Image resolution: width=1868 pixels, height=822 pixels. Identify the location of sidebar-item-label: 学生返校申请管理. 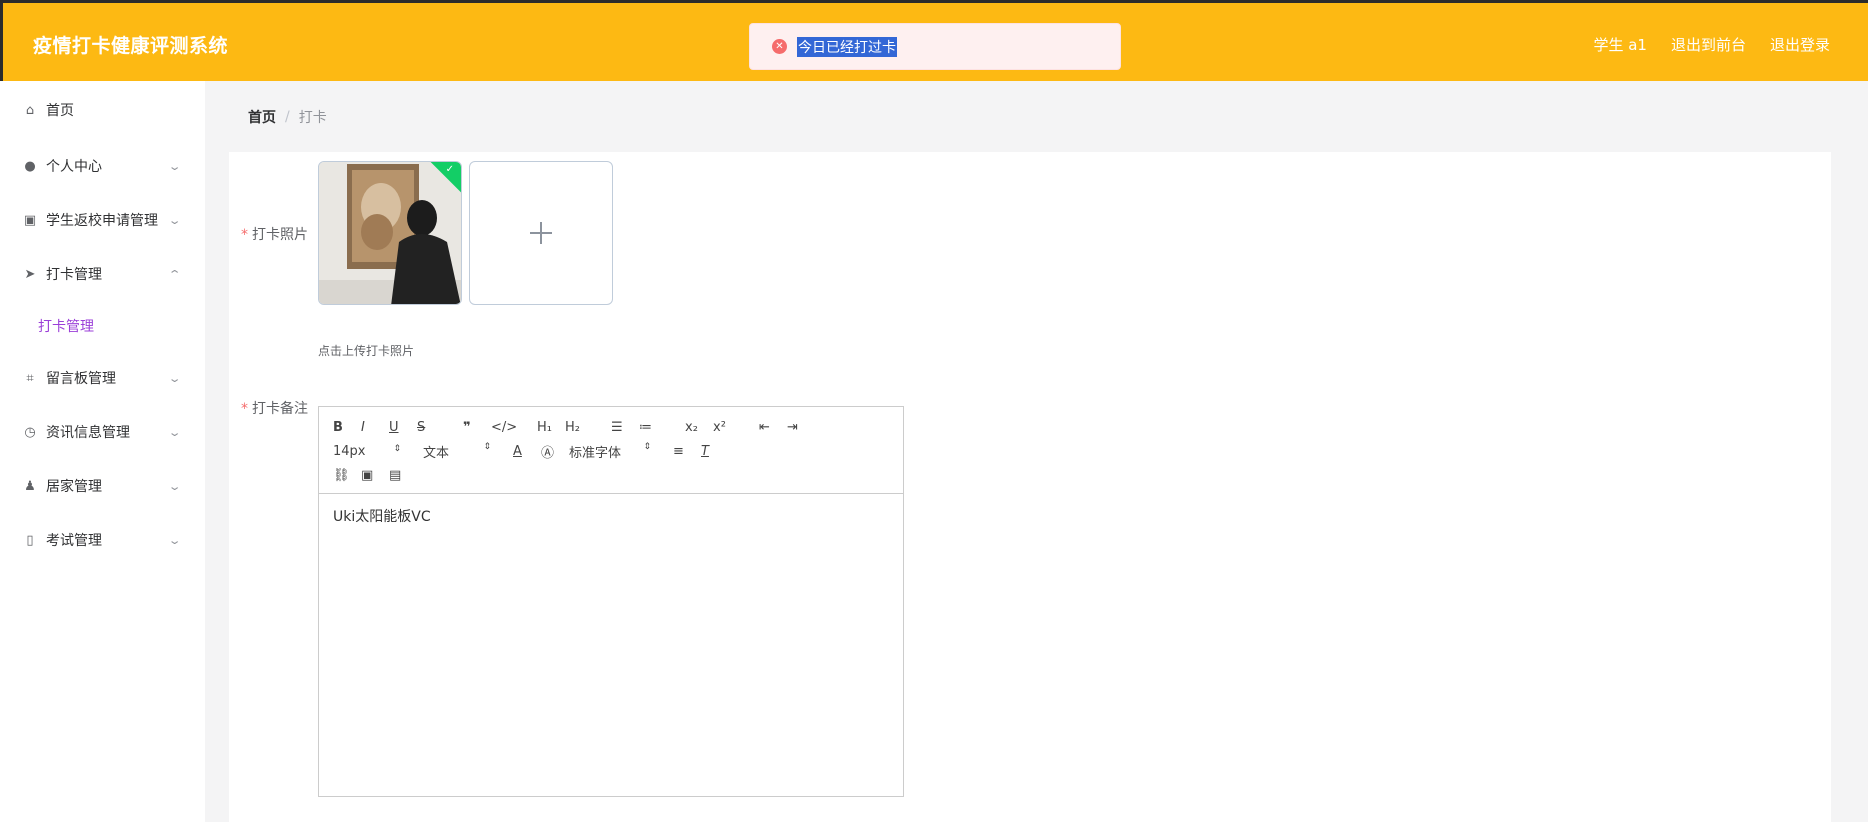
(102, 221).